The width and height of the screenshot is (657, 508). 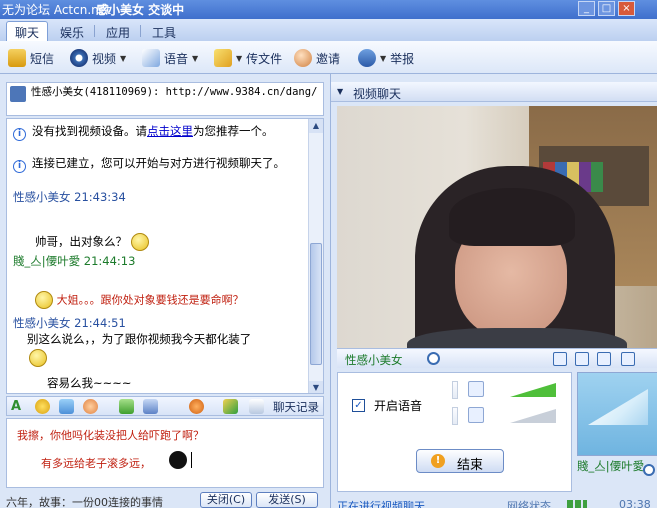 What do you see at coordinates (340, 91) in the screenshot?
I see `collapse-icon: ▼` at bounding box center [340, 91].